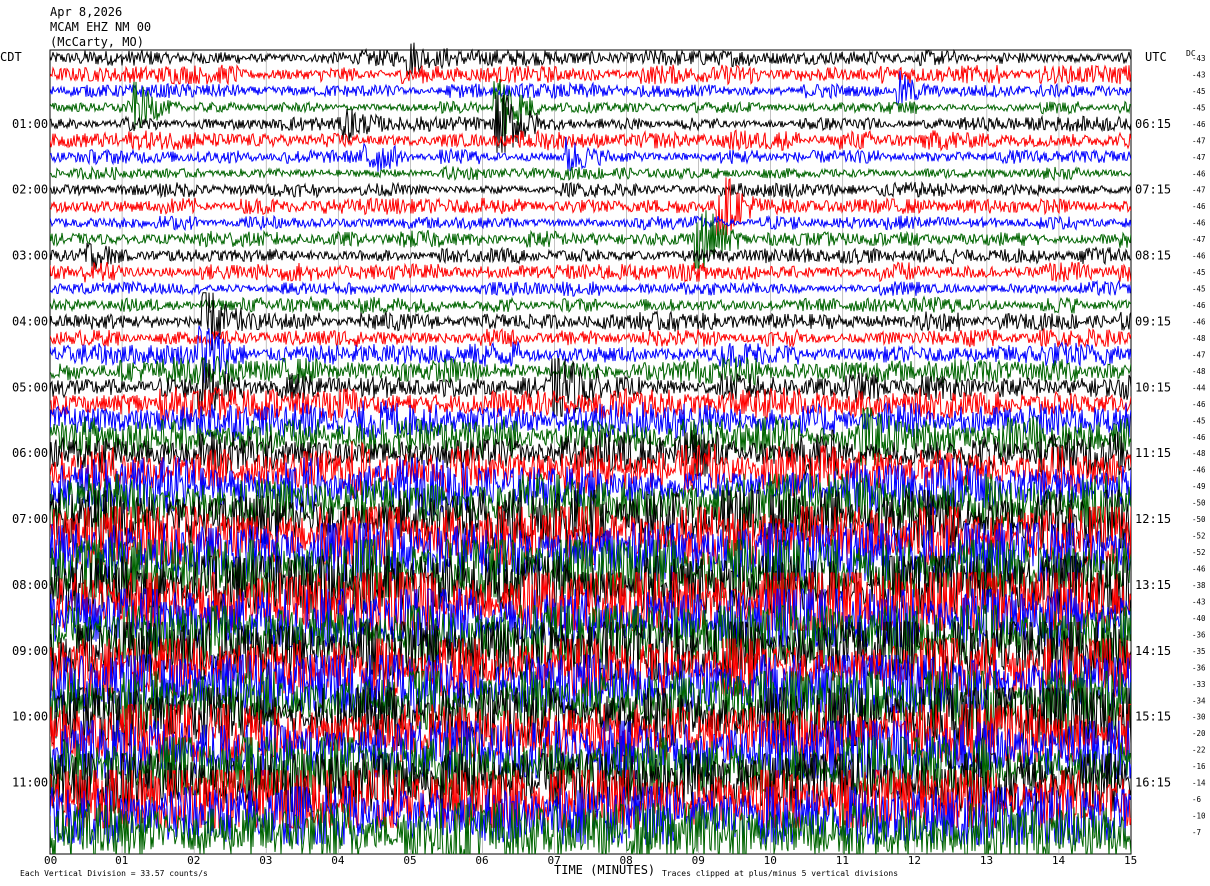  I want to click on utc-hour-label: 15:15, so click(1153, 717).